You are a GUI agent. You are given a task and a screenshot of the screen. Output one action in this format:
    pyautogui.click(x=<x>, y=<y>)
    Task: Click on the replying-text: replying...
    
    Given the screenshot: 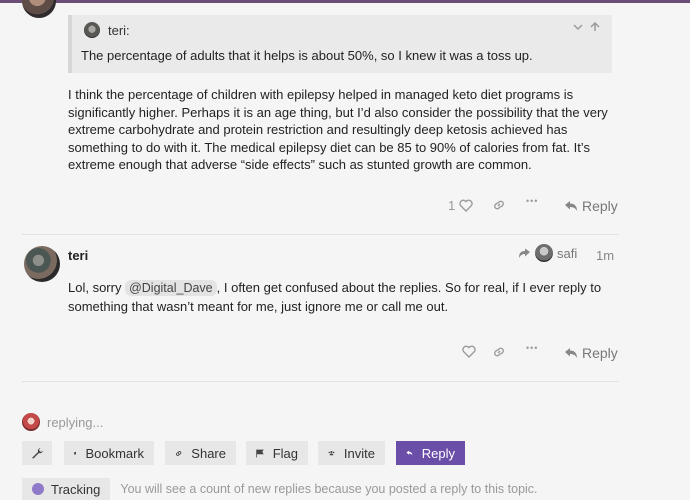 What is the action you would take?
    pyautogui.click(x=75, y=422)
    